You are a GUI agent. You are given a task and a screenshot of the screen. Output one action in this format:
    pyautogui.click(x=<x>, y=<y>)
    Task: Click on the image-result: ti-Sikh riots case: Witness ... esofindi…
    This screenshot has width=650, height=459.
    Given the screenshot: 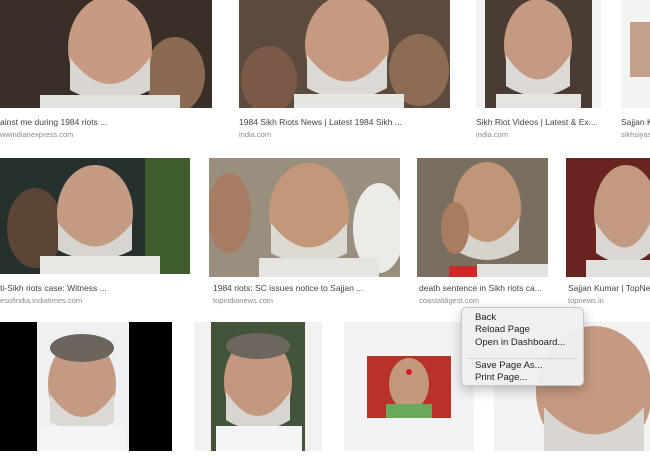 What is the action you would take?
    pyautogui.click(x=95, y=231)
    